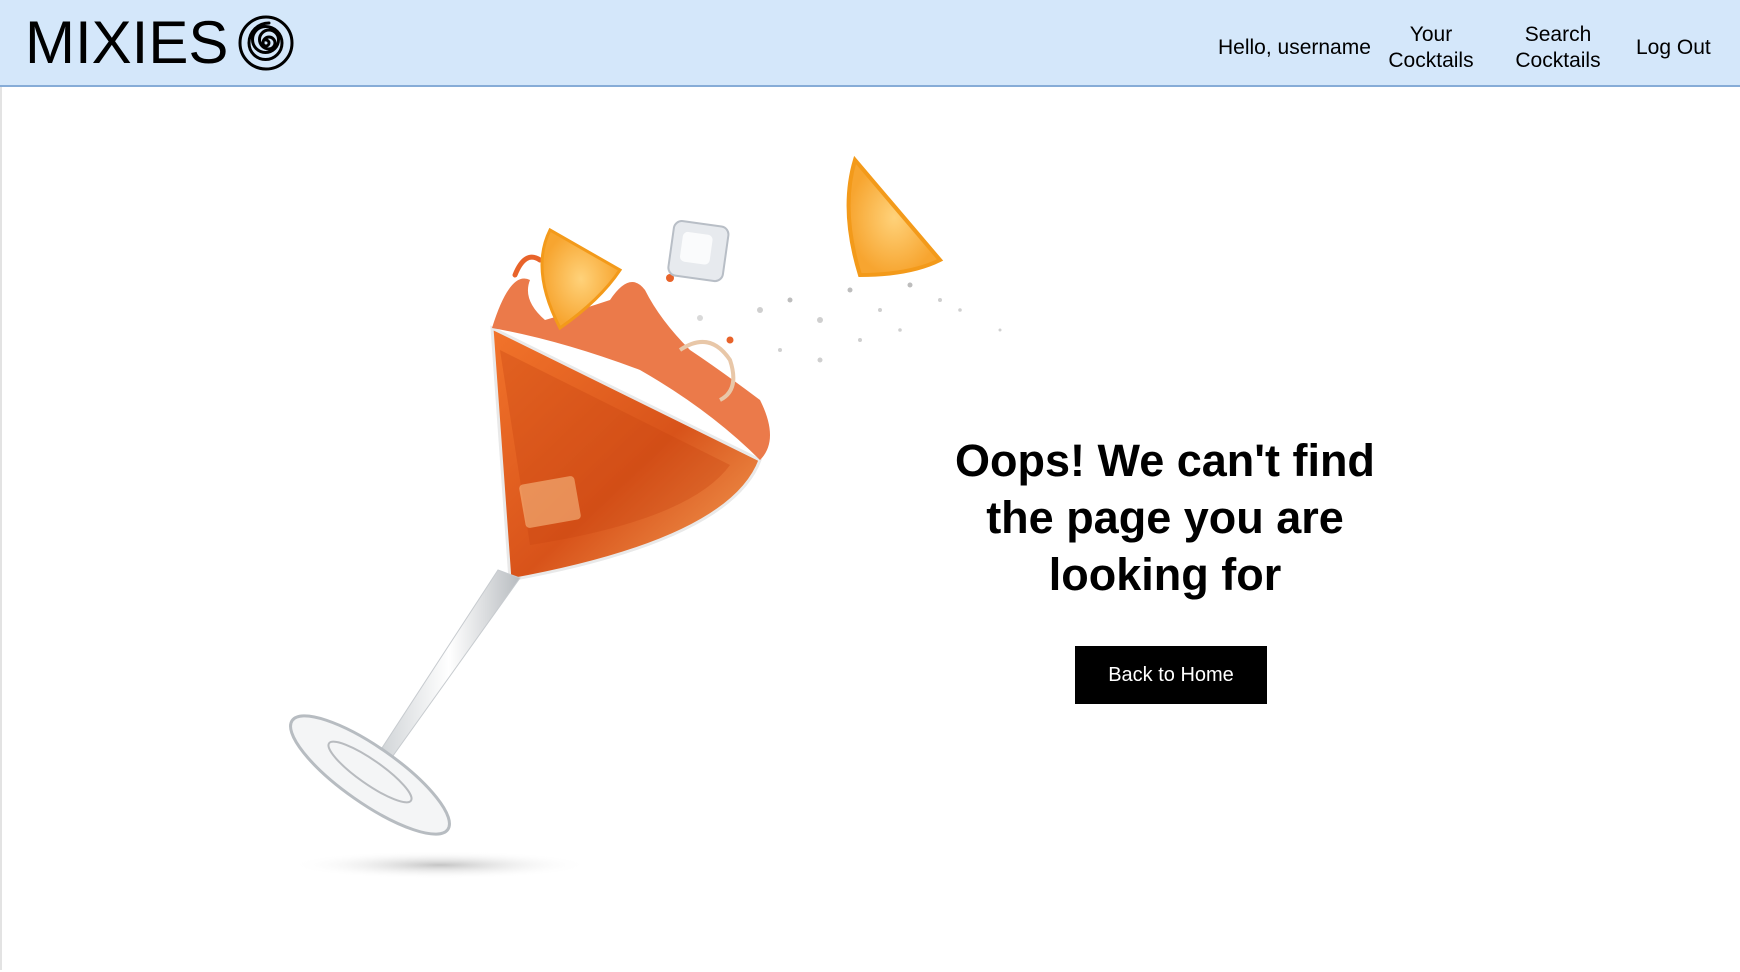 The height and width of the screenshot is (972, 1740). Describe the element at coordinates (266, 43) in the screenshot. I see `spiral-icon` at that location.